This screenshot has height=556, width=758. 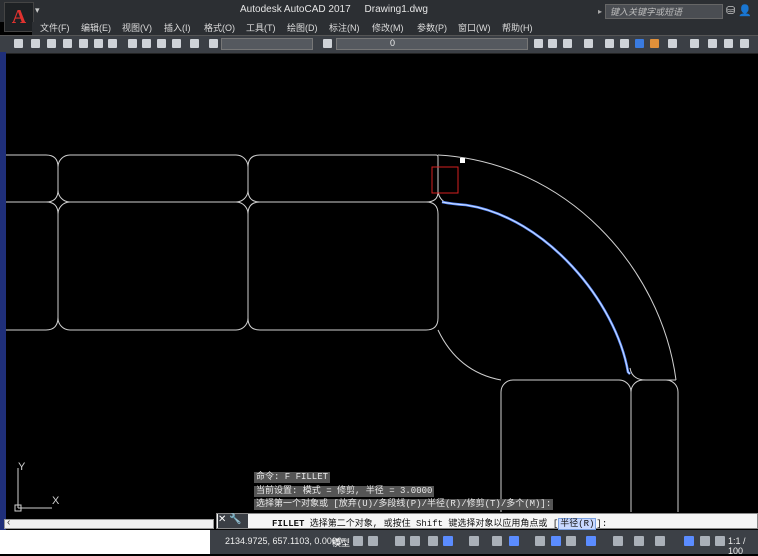 What do you see at coordinates (40, 11) in the screenshot?
I see `quick-access-dropdown-icon: ▾` at bounding box center [40, 11].